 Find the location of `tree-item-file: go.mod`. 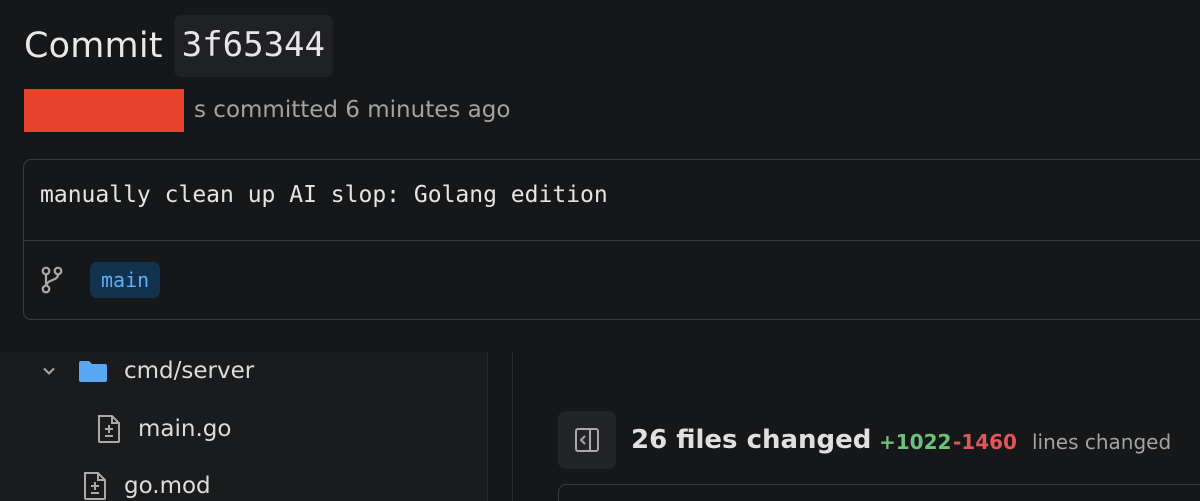

tree-item-file: go.mod is located at coordinates (146, 483).